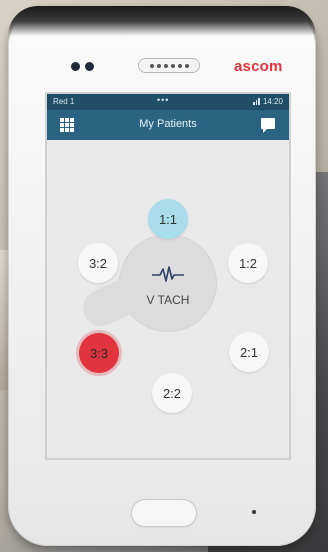 The width and height of the screenshot is (328, 552). What do you see at coordinates (64, 101) in the screenshot?
I see `carrier-label: Red 1` at bounding box center [64, 101].